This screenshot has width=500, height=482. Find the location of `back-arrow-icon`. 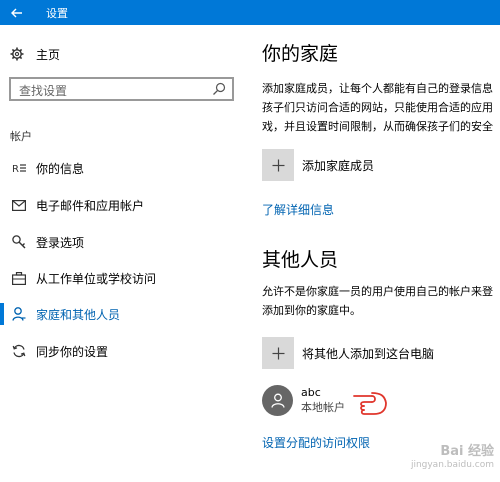

back-arrow-icon is located at coordinates (16, 12).